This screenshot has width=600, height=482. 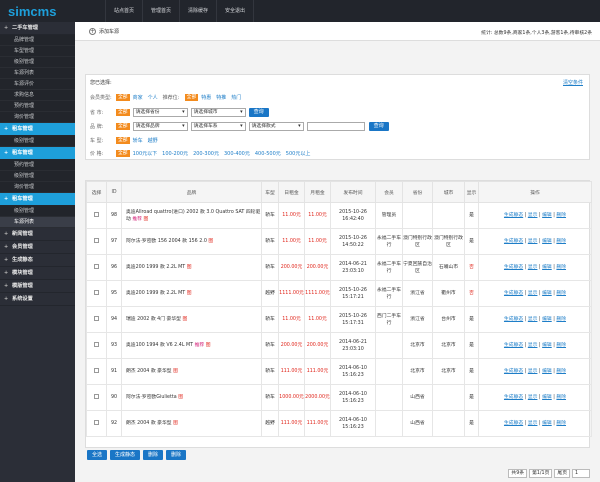 What do you see at coordinates (138, 97) in the screenshot?
I see `filter-option: 商家` at bounding box center [138, 97].